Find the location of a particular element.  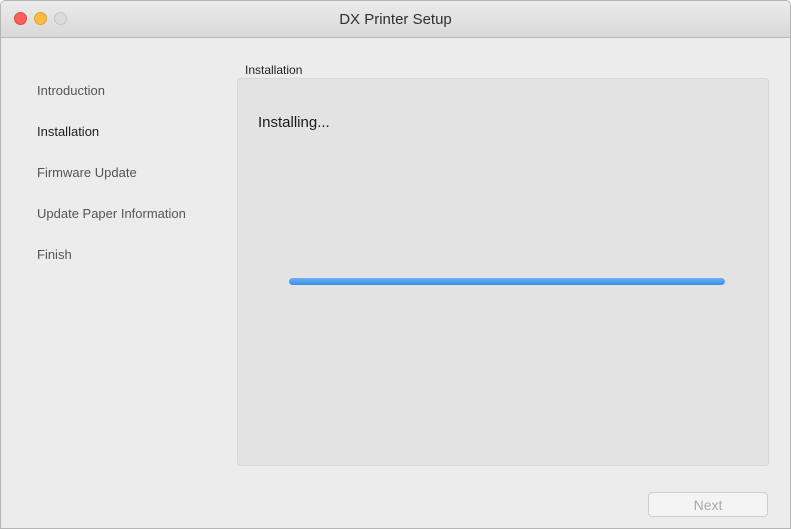

sidebar-item-update-paper-information: Update Paper Information is located at coordinates (111, 213).